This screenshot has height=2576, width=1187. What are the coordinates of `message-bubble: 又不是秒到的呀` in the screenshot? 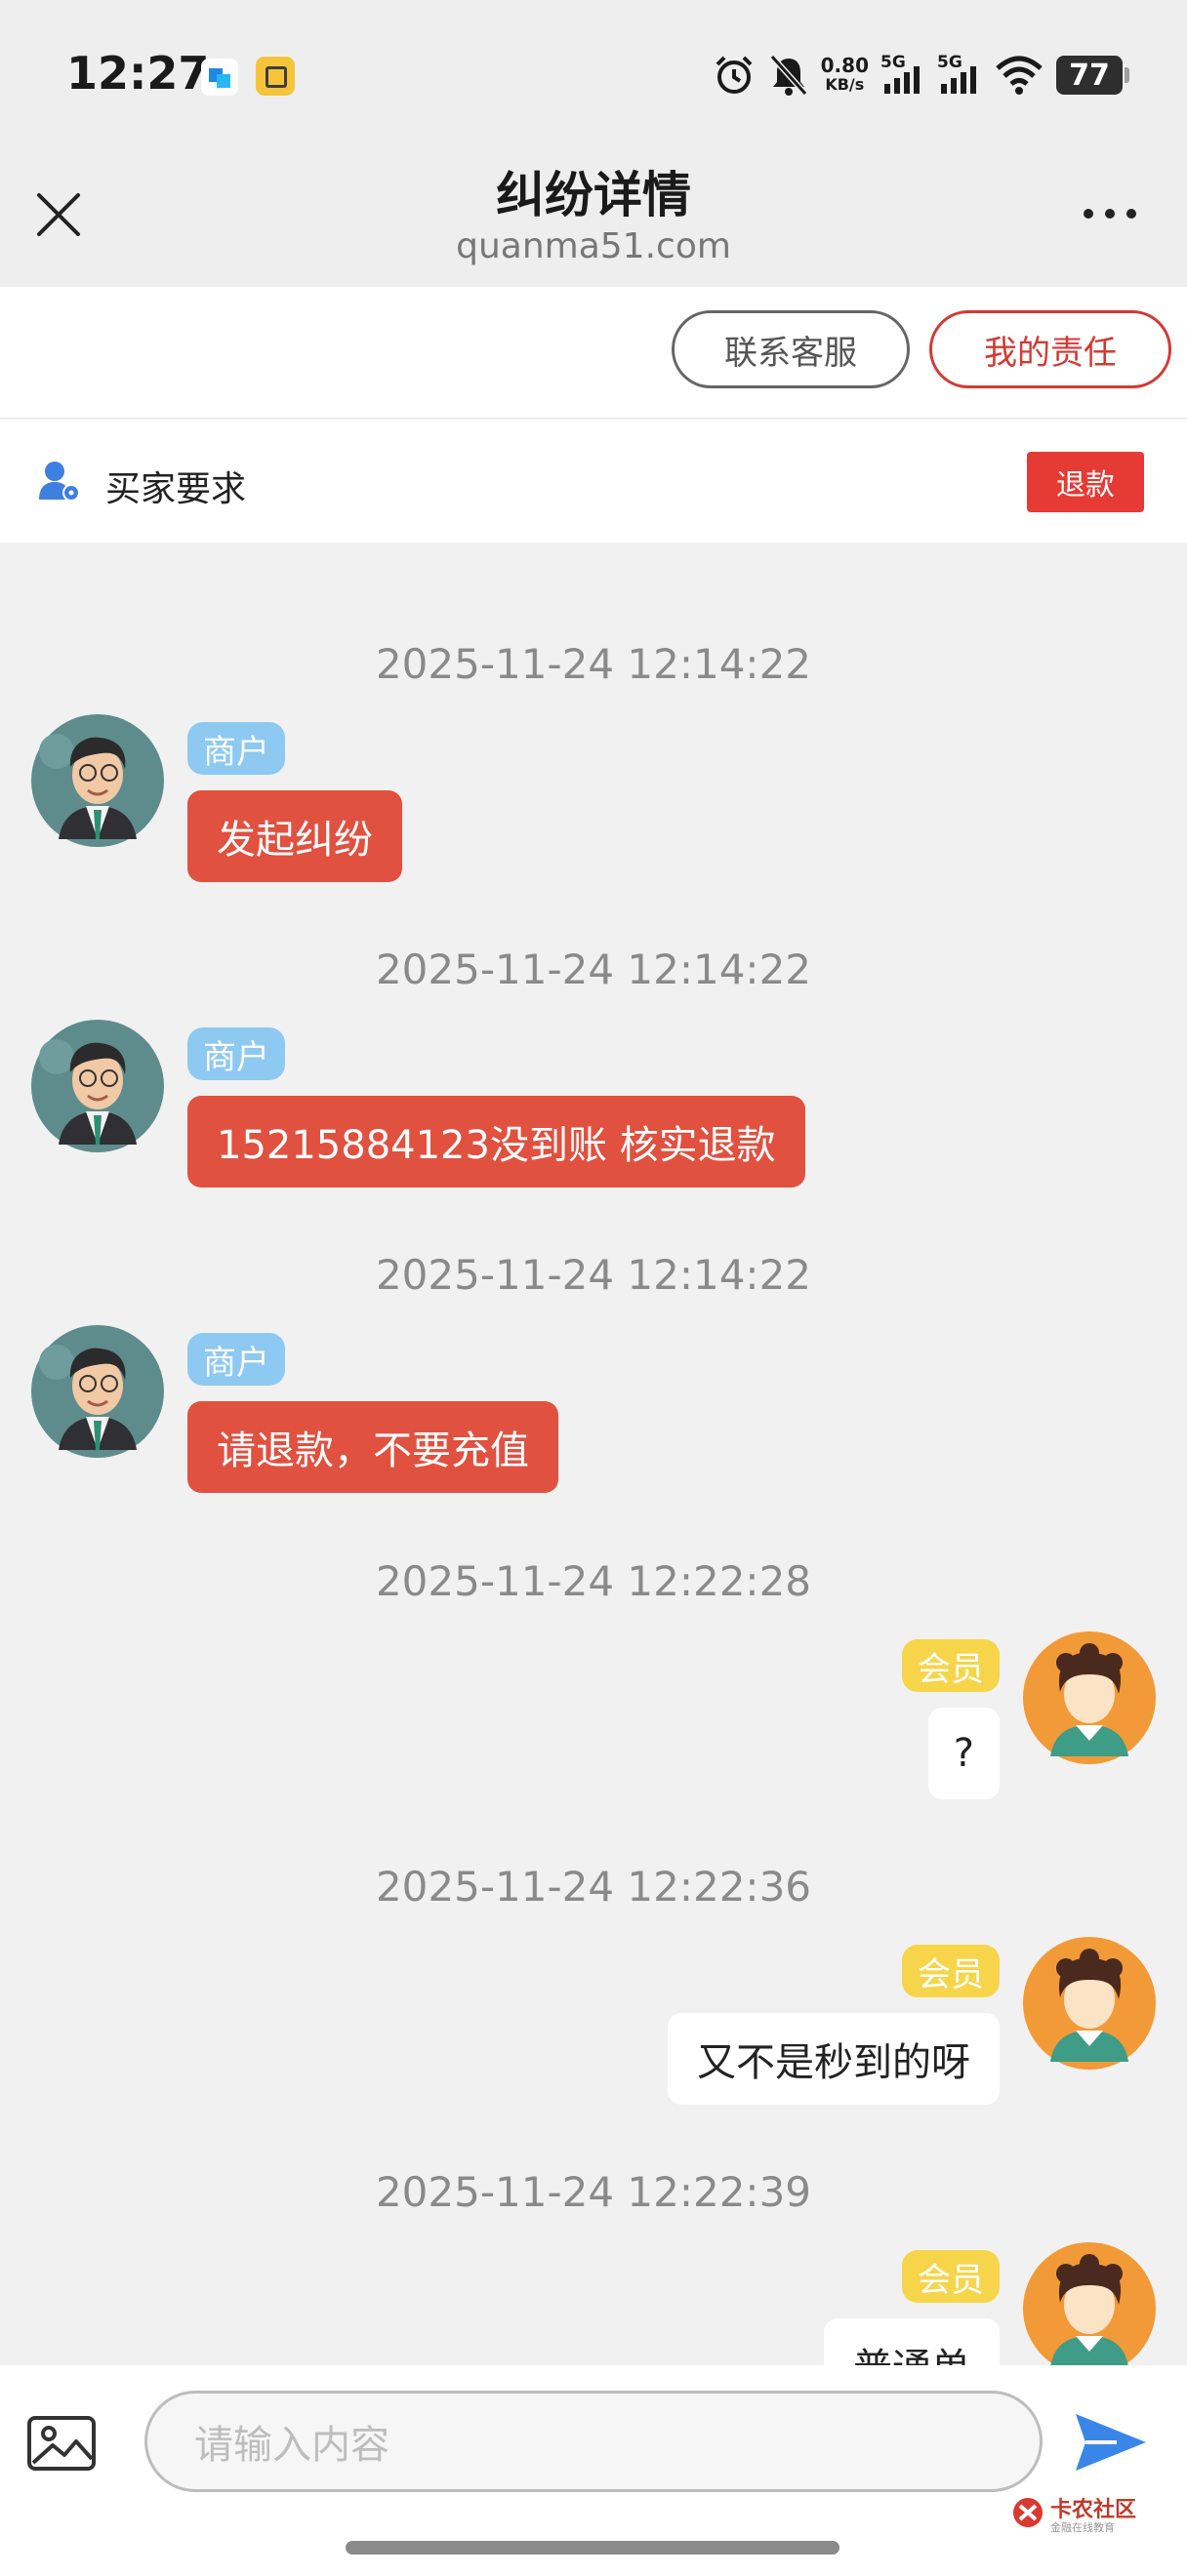 It's located at (834, 2059).